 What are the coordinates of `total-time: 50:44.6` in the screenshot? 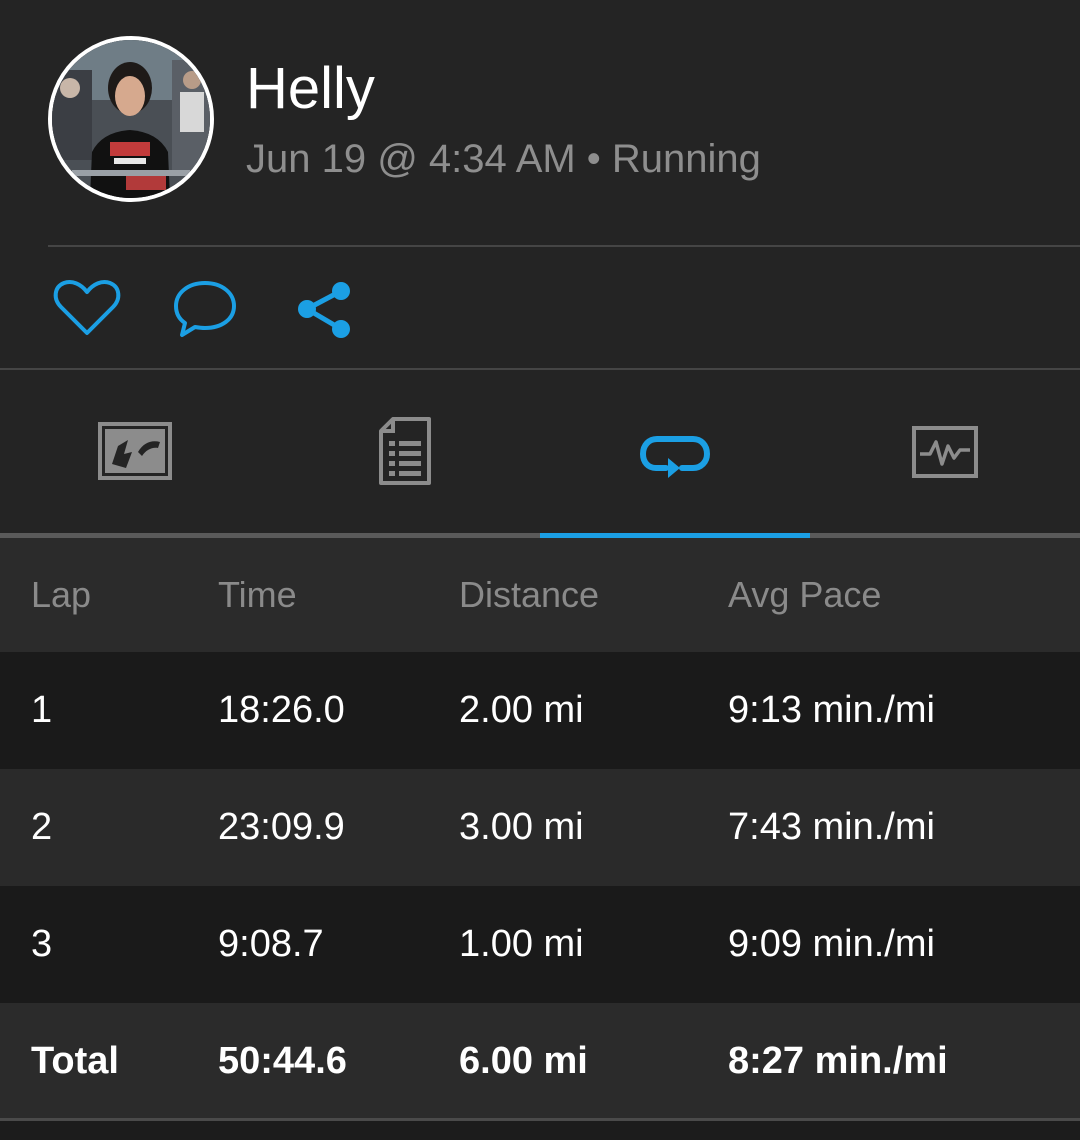 It's located at (282, 1060).